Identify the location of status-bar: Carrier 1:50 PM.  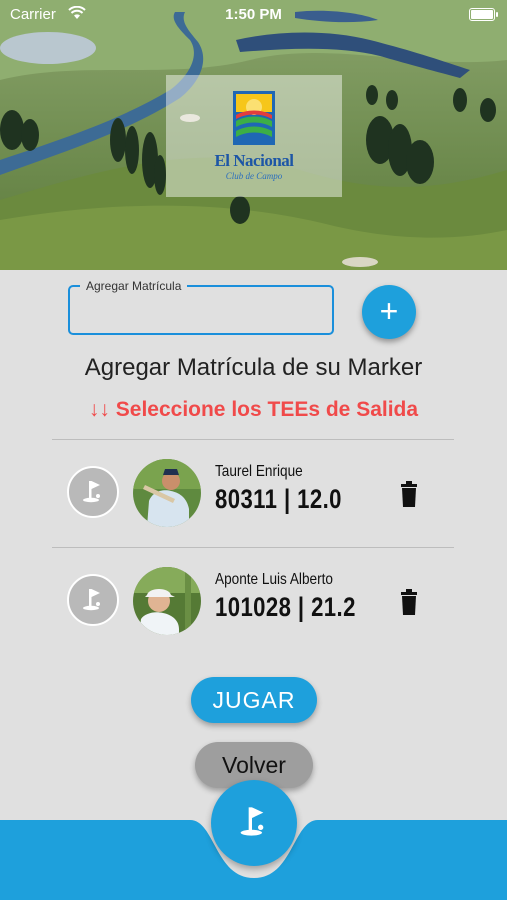
(253, 15).